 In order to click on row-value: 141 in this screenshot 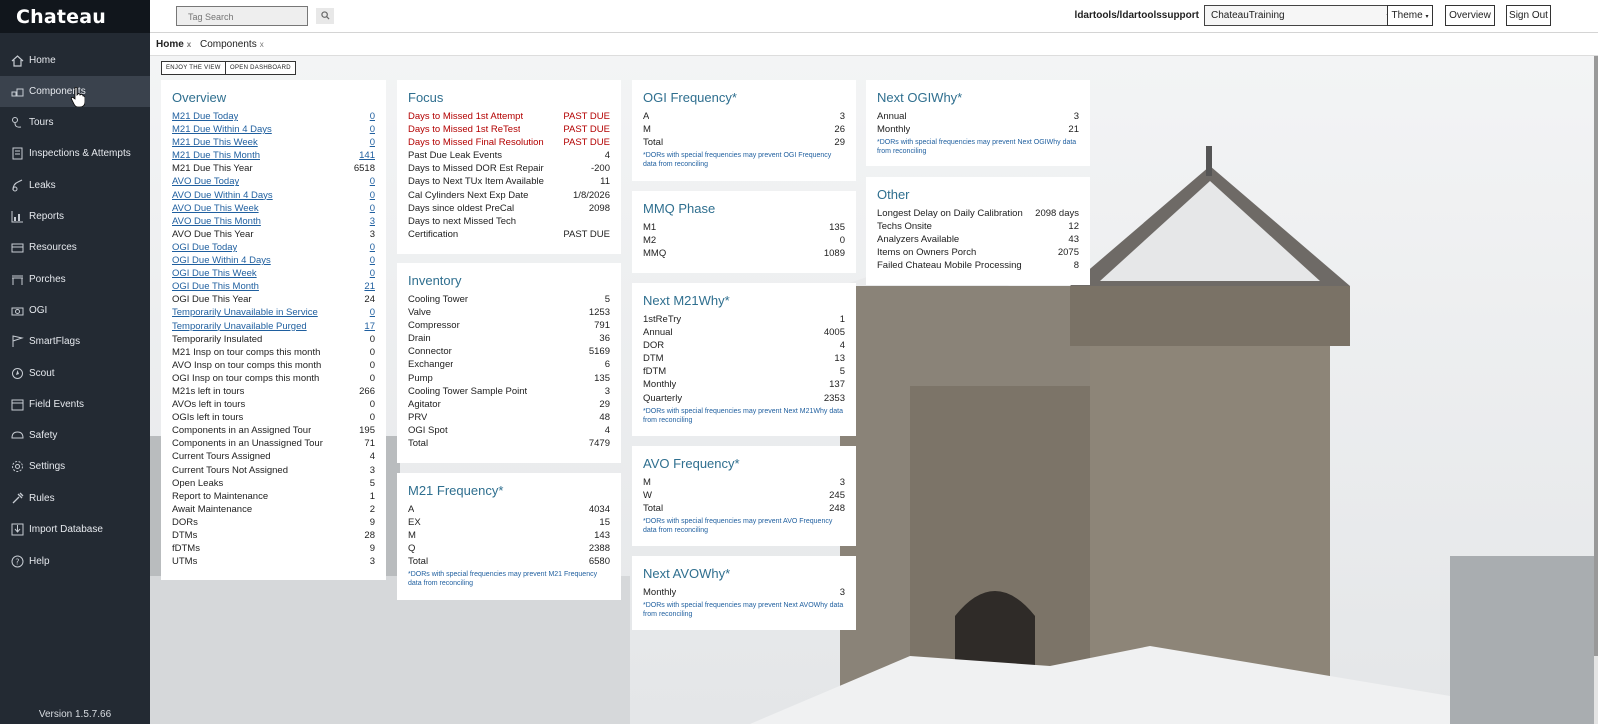, I will do `click(367, 155)`.